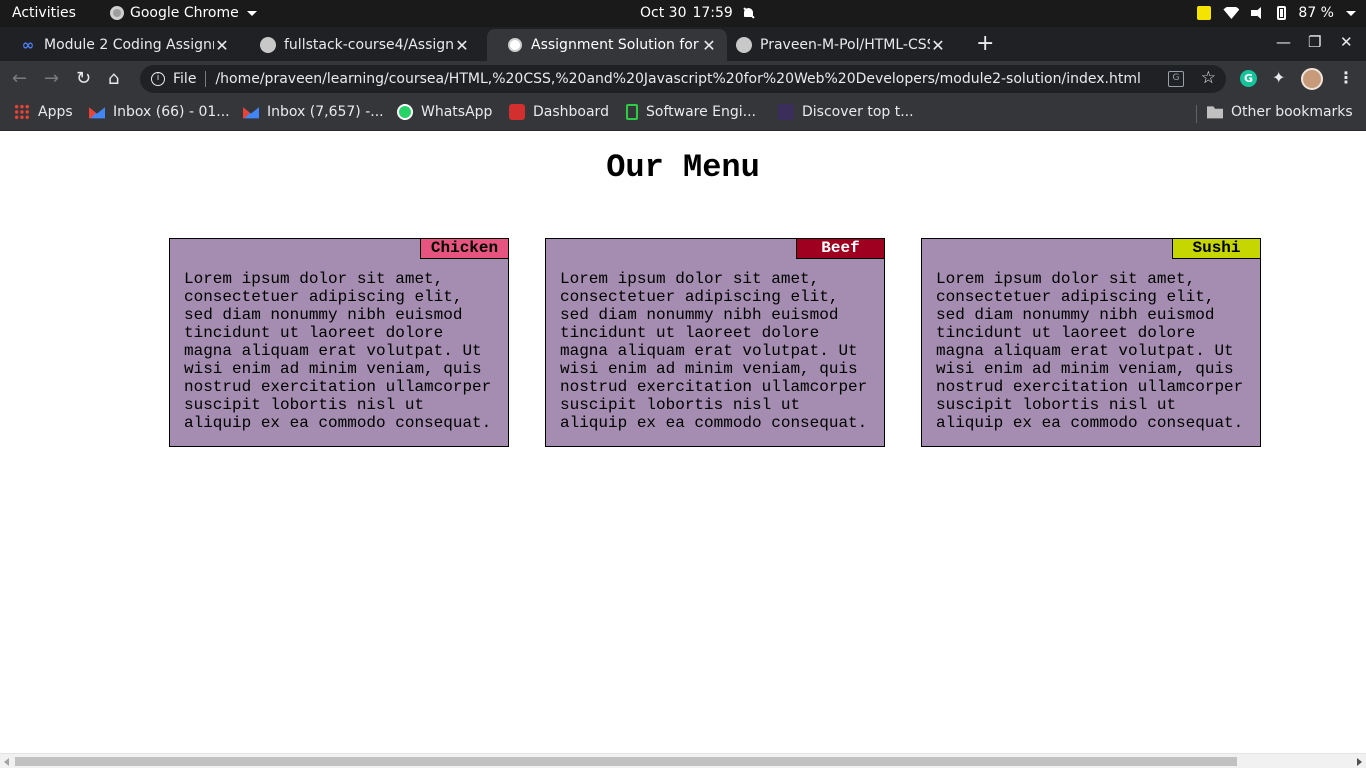  I want to click on other-bookmarks-label: Other bookmarks, so click(1292, 112).